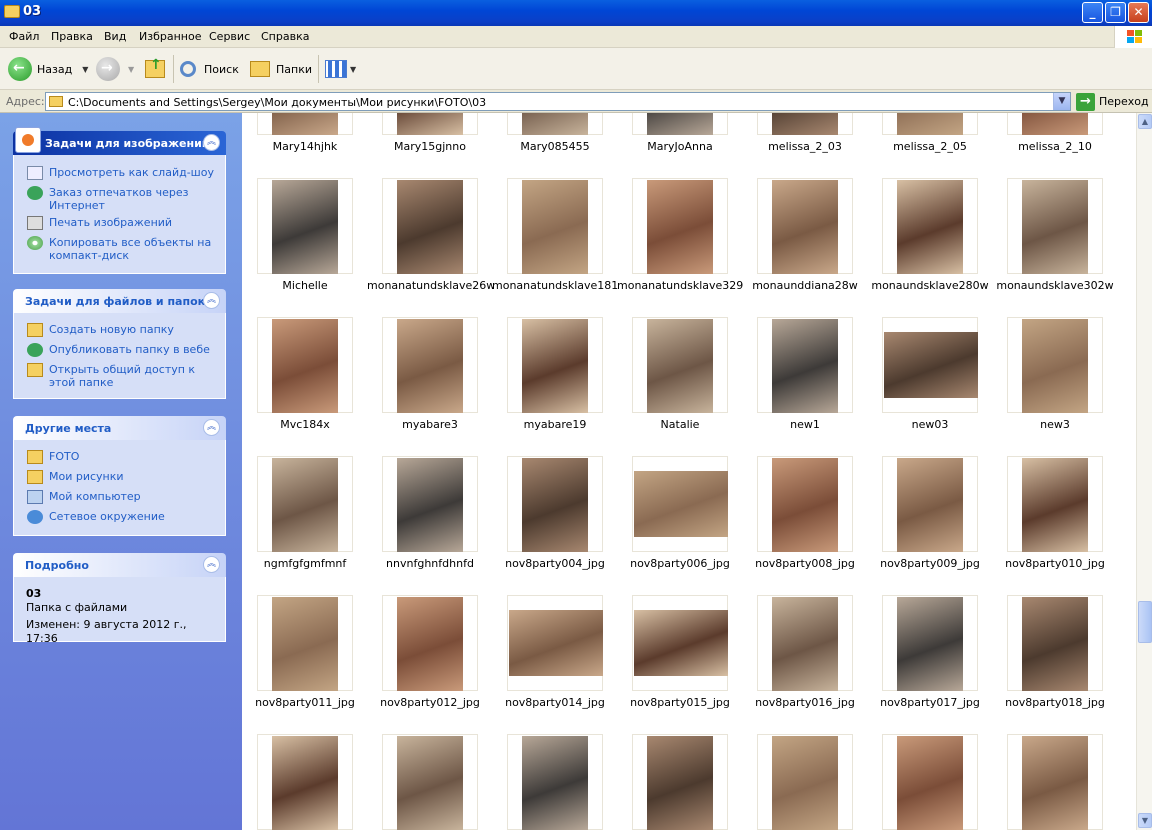 The height and width of the screenshot is (830, 1152). Describe the element at coordinates (430, 285) in the screenshot. I see `file-name-label: monanatundsklave26w` at that location.